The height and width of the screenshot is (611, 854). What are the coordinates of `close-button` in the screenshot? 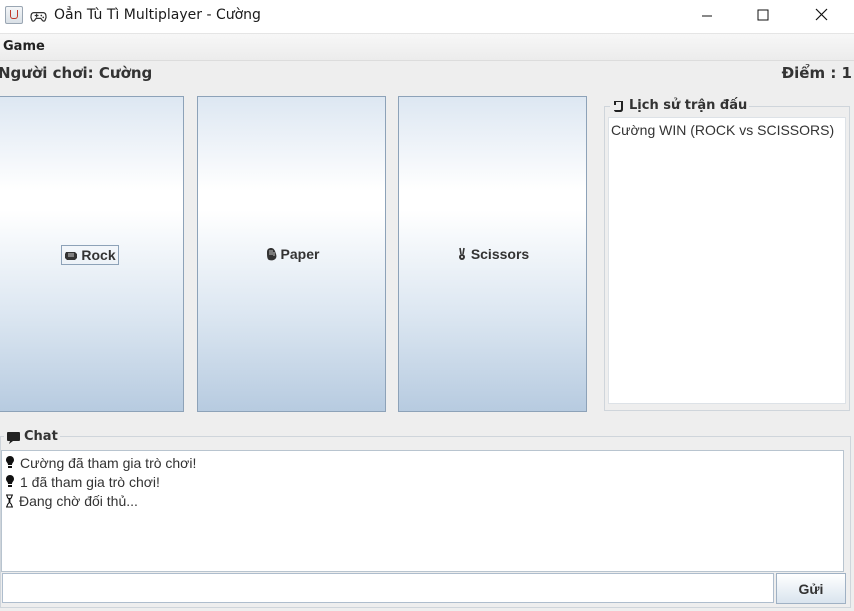 It's located at (821, 16).